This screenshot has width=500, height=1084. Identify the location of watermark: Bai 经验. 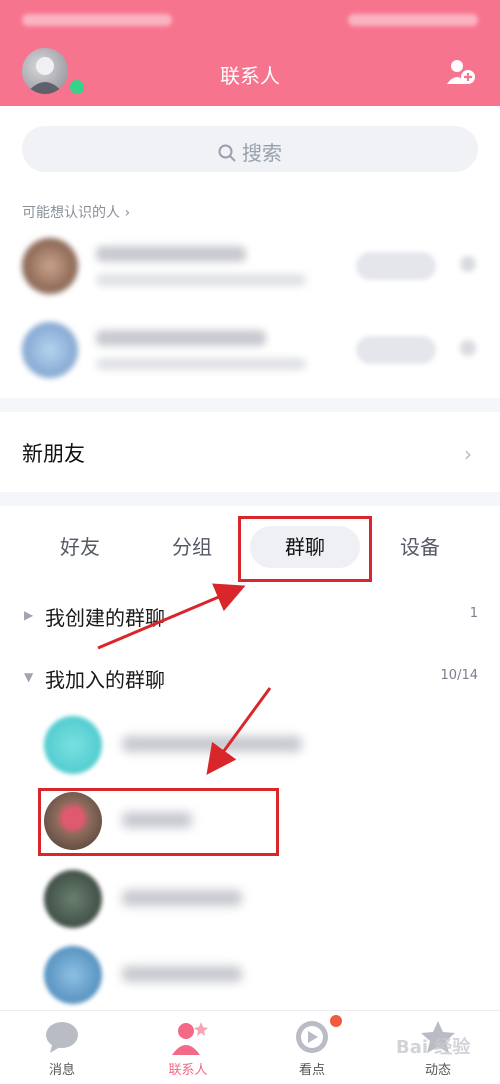
(433, 1047).